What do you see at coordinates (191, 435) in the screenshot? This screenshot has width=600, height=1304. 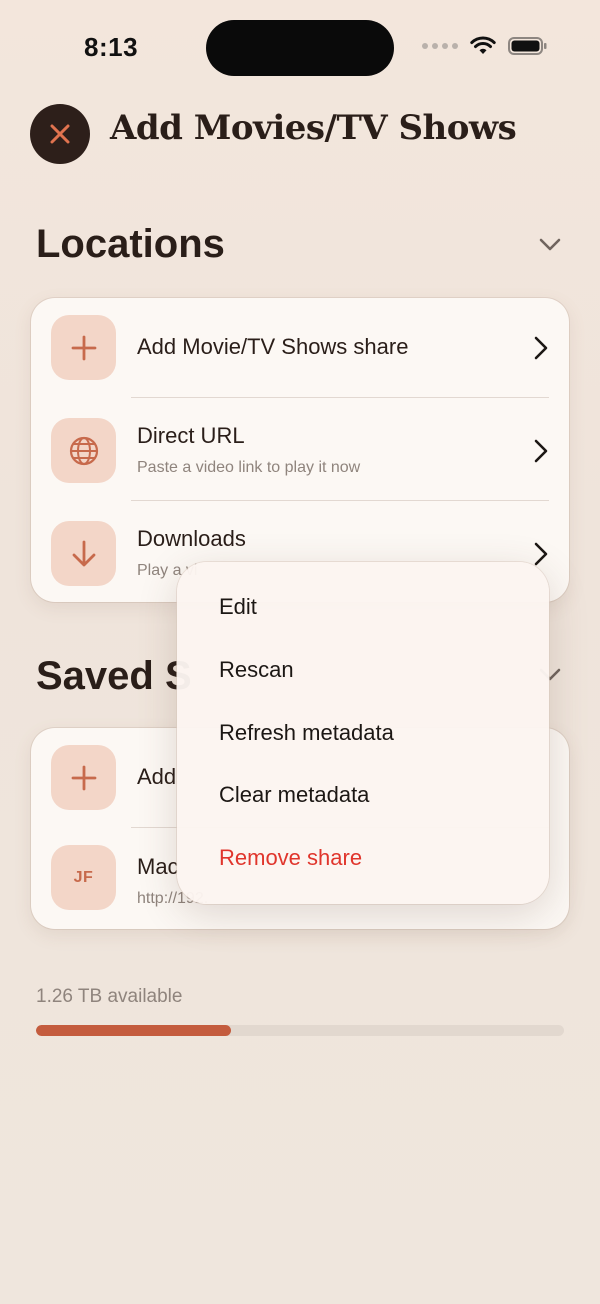 I see `row-title: Direct URL` at bounding box center [191, 435].